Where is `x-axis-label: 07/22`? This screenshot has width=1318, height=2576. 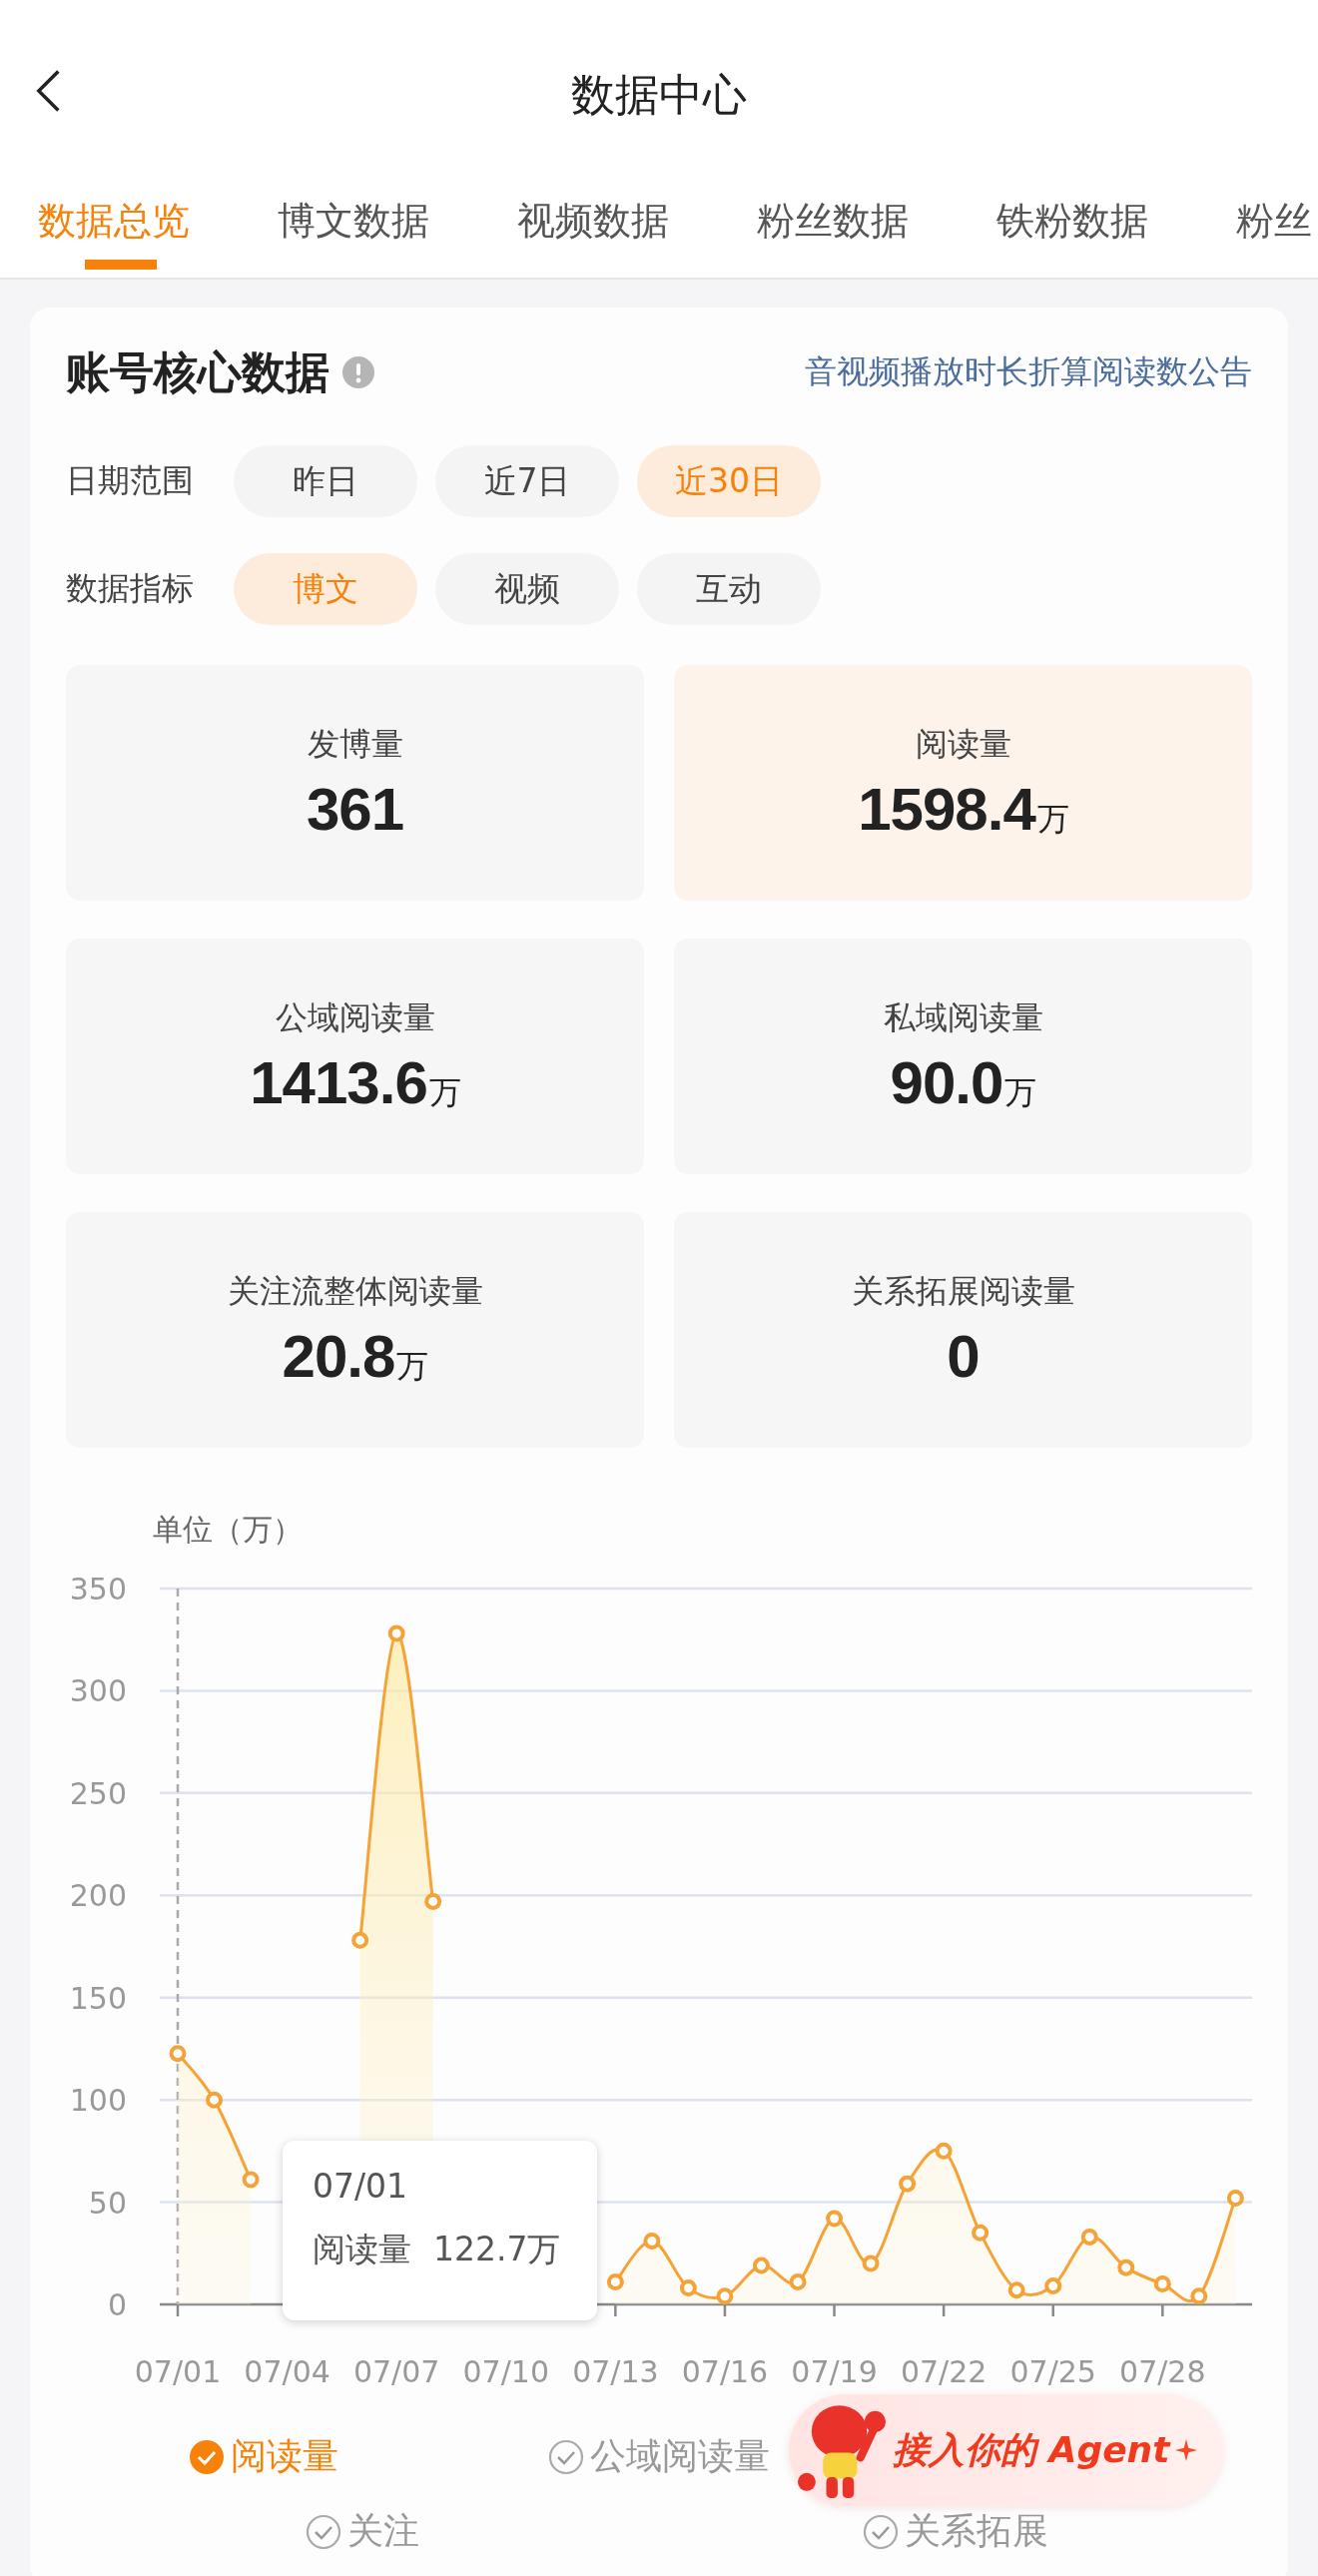 x-axis-label: 07/22 is located at coordinates (944, 2372).